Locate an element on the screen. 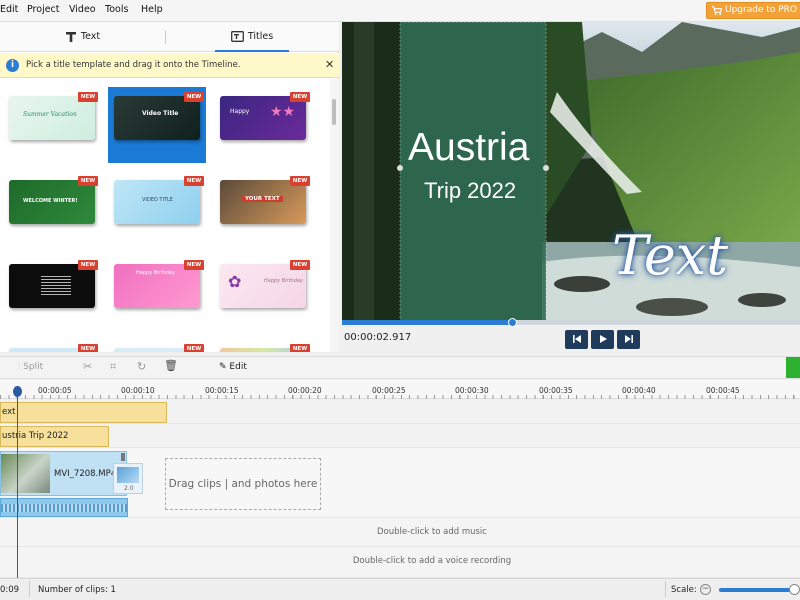  ruler-tick: 00:00:45 is located at coordinates (723, 390).